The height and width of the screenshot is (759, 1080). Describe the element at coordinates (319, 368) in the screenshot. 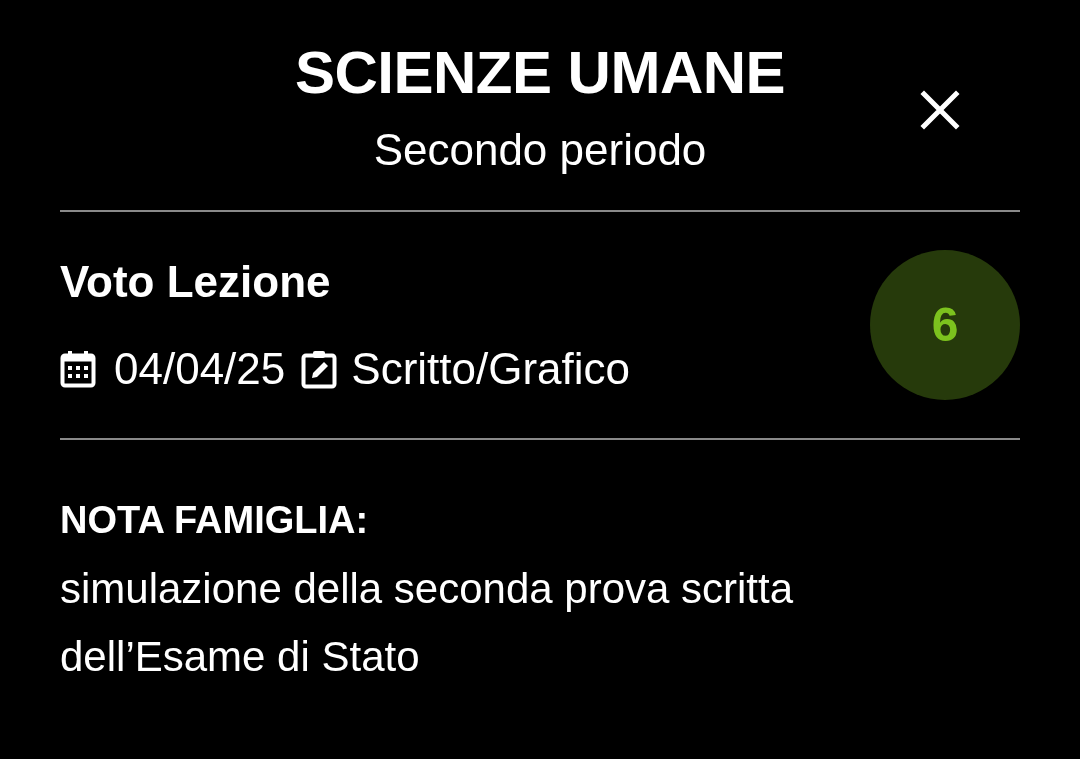

I see `clipboard-pencil-icon` at that location.